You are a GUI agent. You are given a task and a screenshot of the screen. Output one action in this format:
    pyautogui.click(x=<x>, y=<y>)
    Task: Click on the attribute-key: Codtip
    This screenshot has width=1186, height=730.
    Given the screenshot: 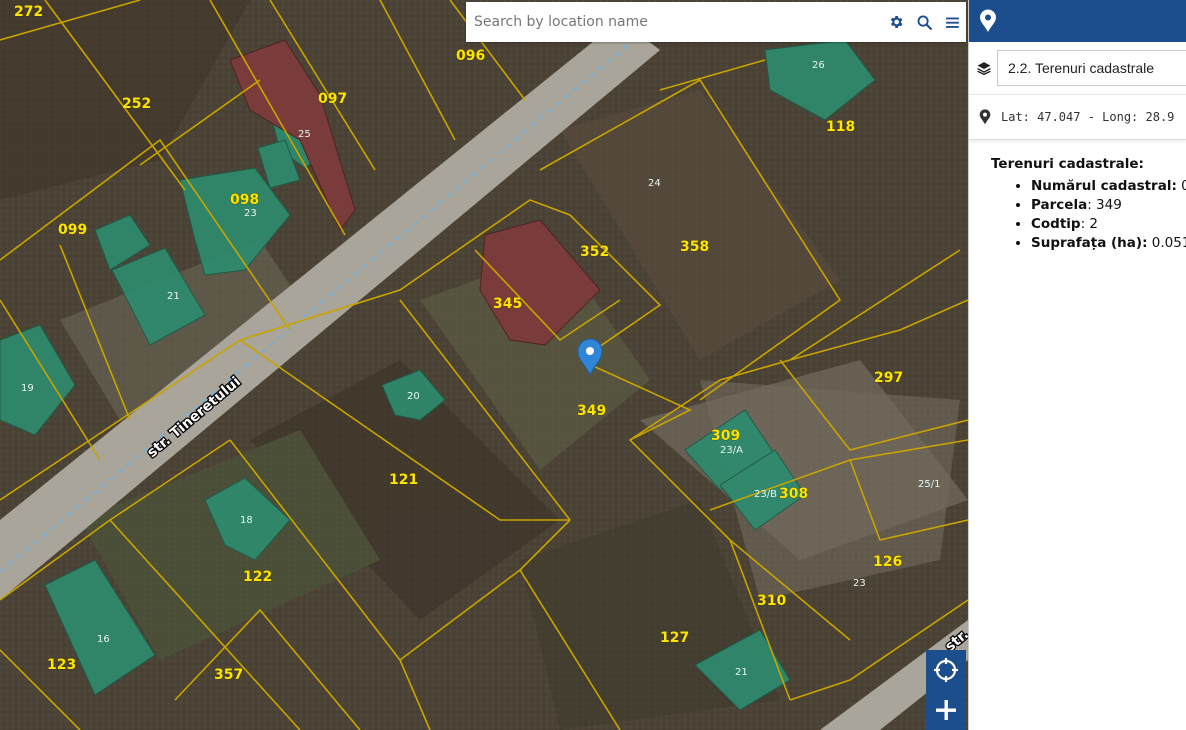 What is the action you would take?
    pyautogui.click(x=1056, y=224)
    